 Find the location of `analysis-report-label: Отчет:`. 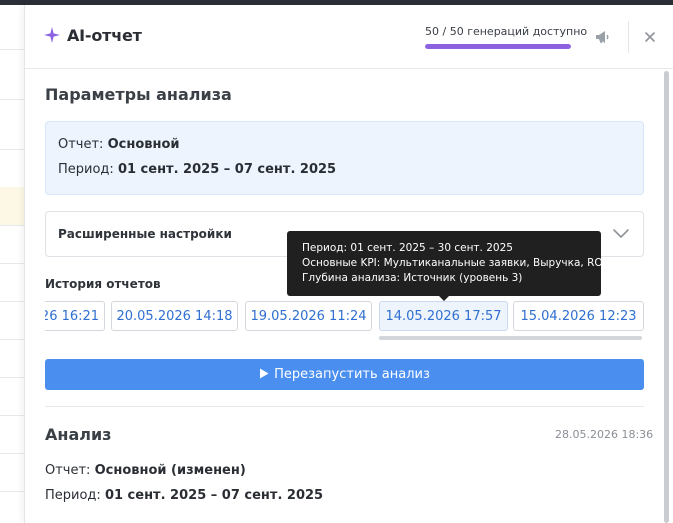

analysis-report-label: Отчет: is located at coordinates (68, 470).